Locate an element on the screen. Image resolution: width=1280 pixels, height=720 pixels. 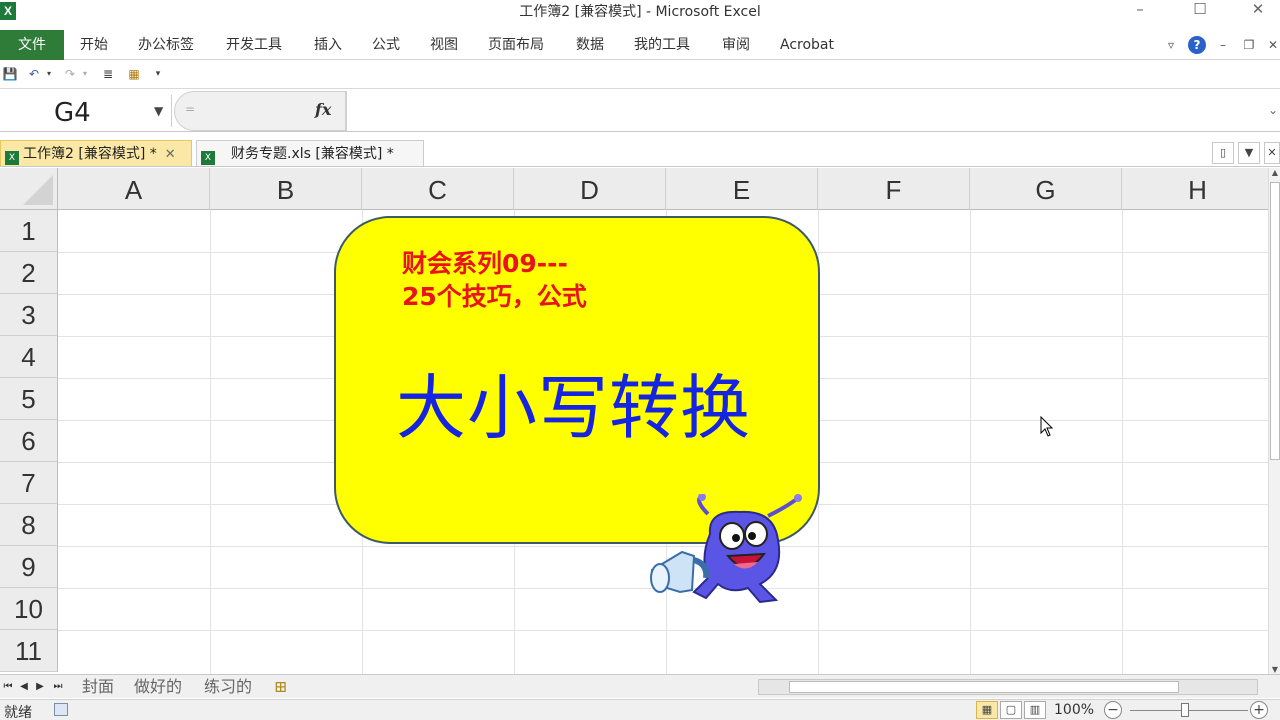
doc-close-icon: ✕ is located at coordinates (1272, 45).